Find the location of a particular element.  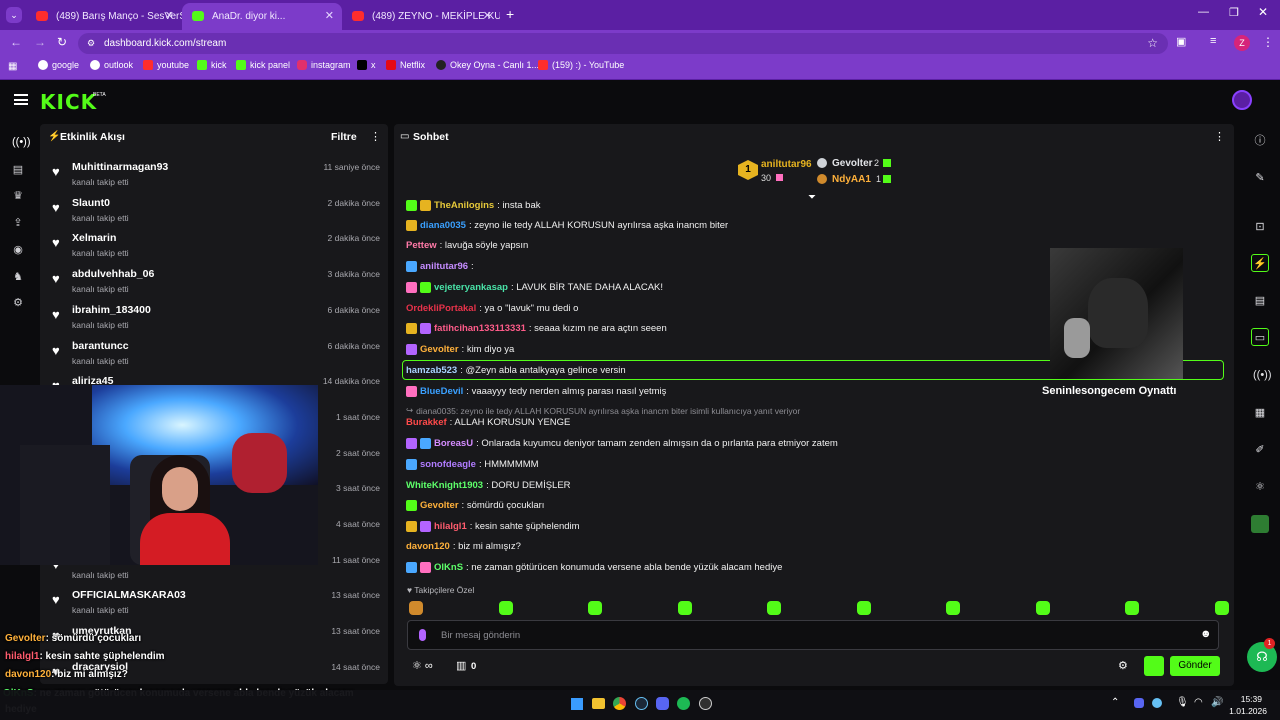

site-info-icon: ⚙ is located at coordinates (91, 43).